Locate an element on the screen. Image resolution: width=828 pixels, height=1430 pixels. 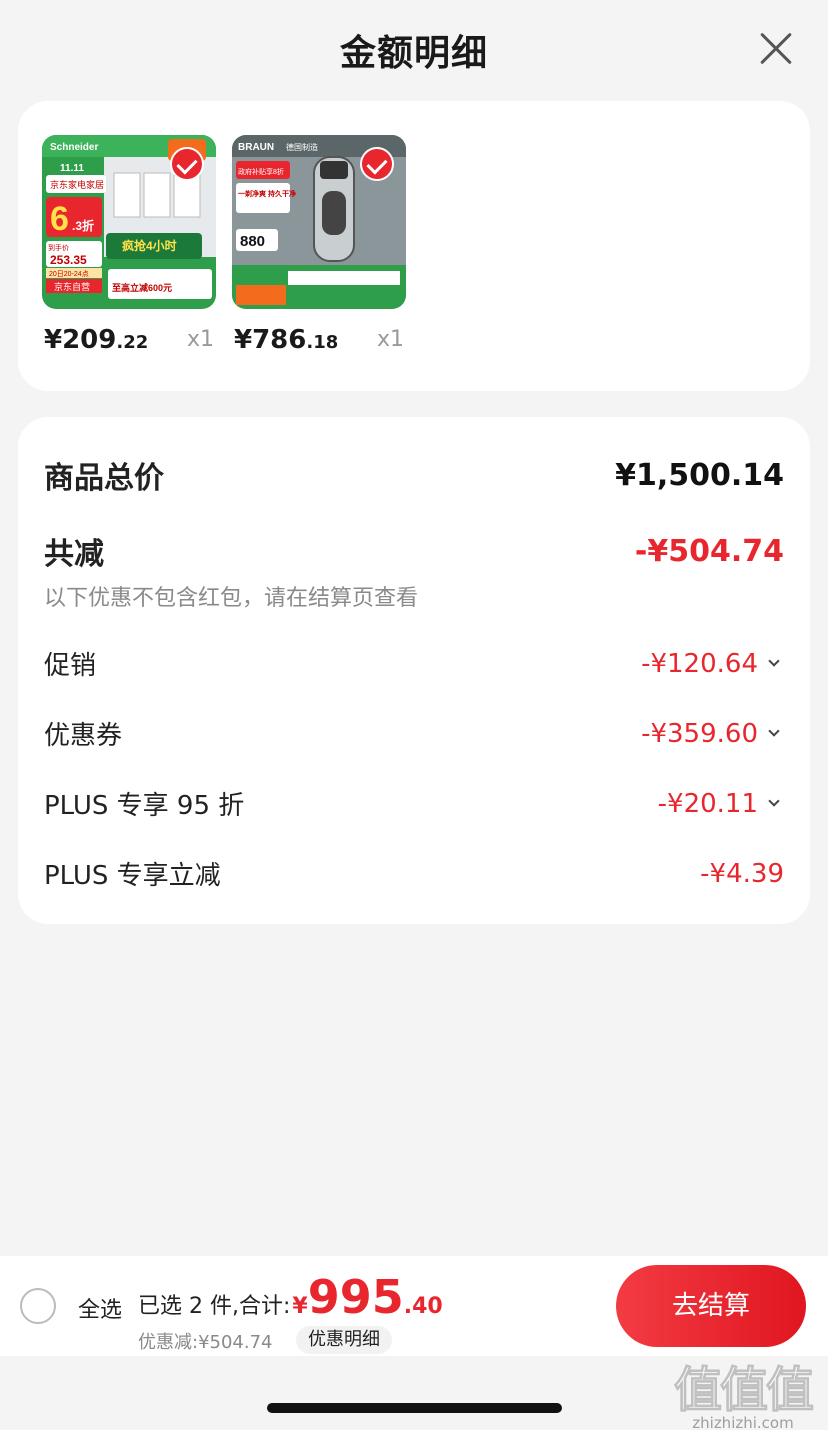
deal-price-text: 880 is located at coordinates (252, 241).